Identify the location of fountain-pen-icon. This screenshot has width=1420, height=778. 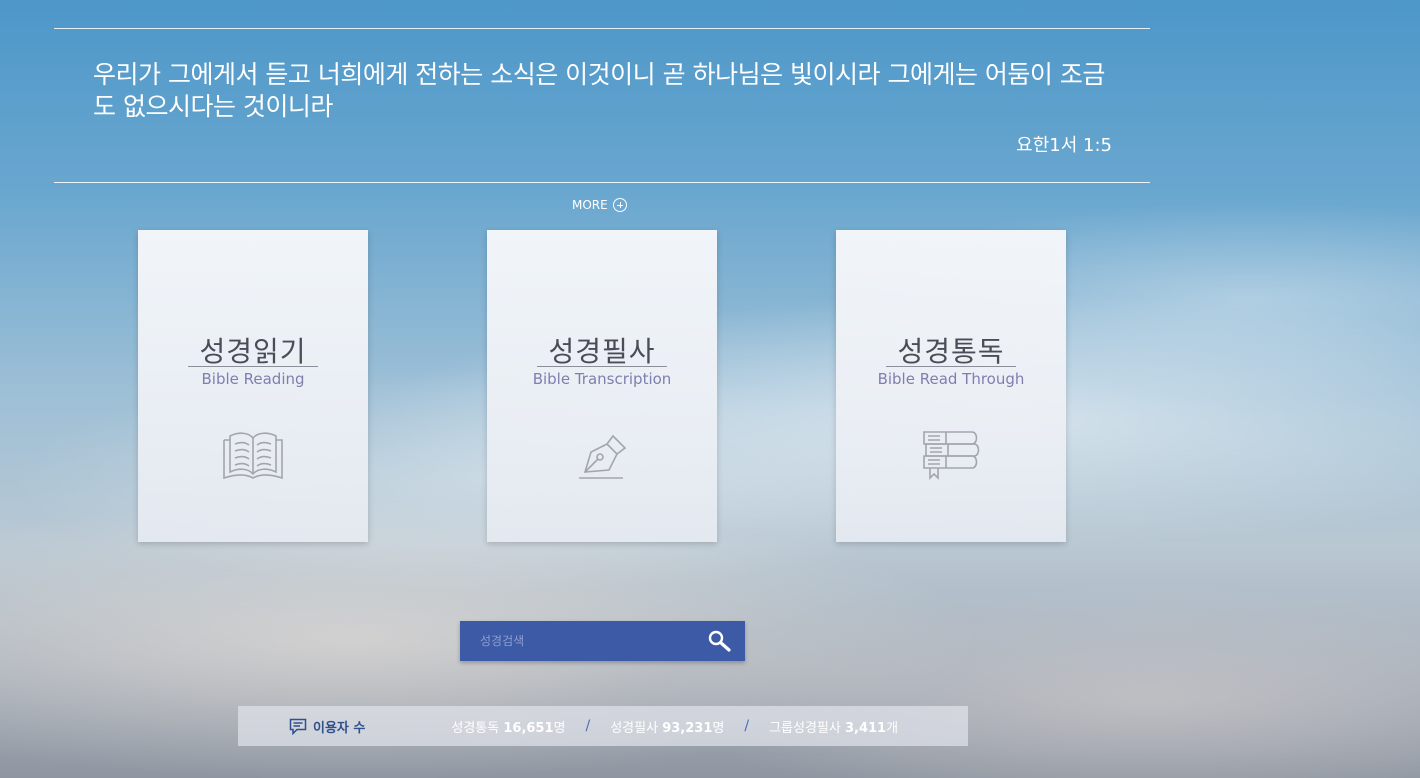
(603, 456).